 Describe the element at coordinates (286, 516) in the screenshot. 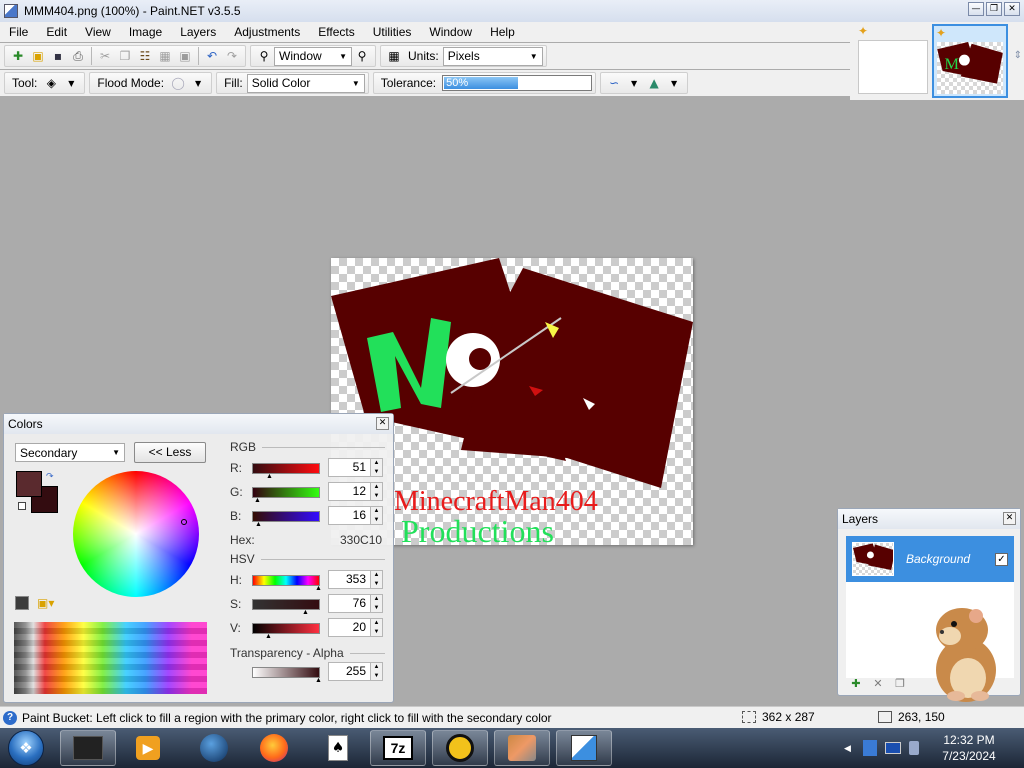

I see `blue-slider` at that location.